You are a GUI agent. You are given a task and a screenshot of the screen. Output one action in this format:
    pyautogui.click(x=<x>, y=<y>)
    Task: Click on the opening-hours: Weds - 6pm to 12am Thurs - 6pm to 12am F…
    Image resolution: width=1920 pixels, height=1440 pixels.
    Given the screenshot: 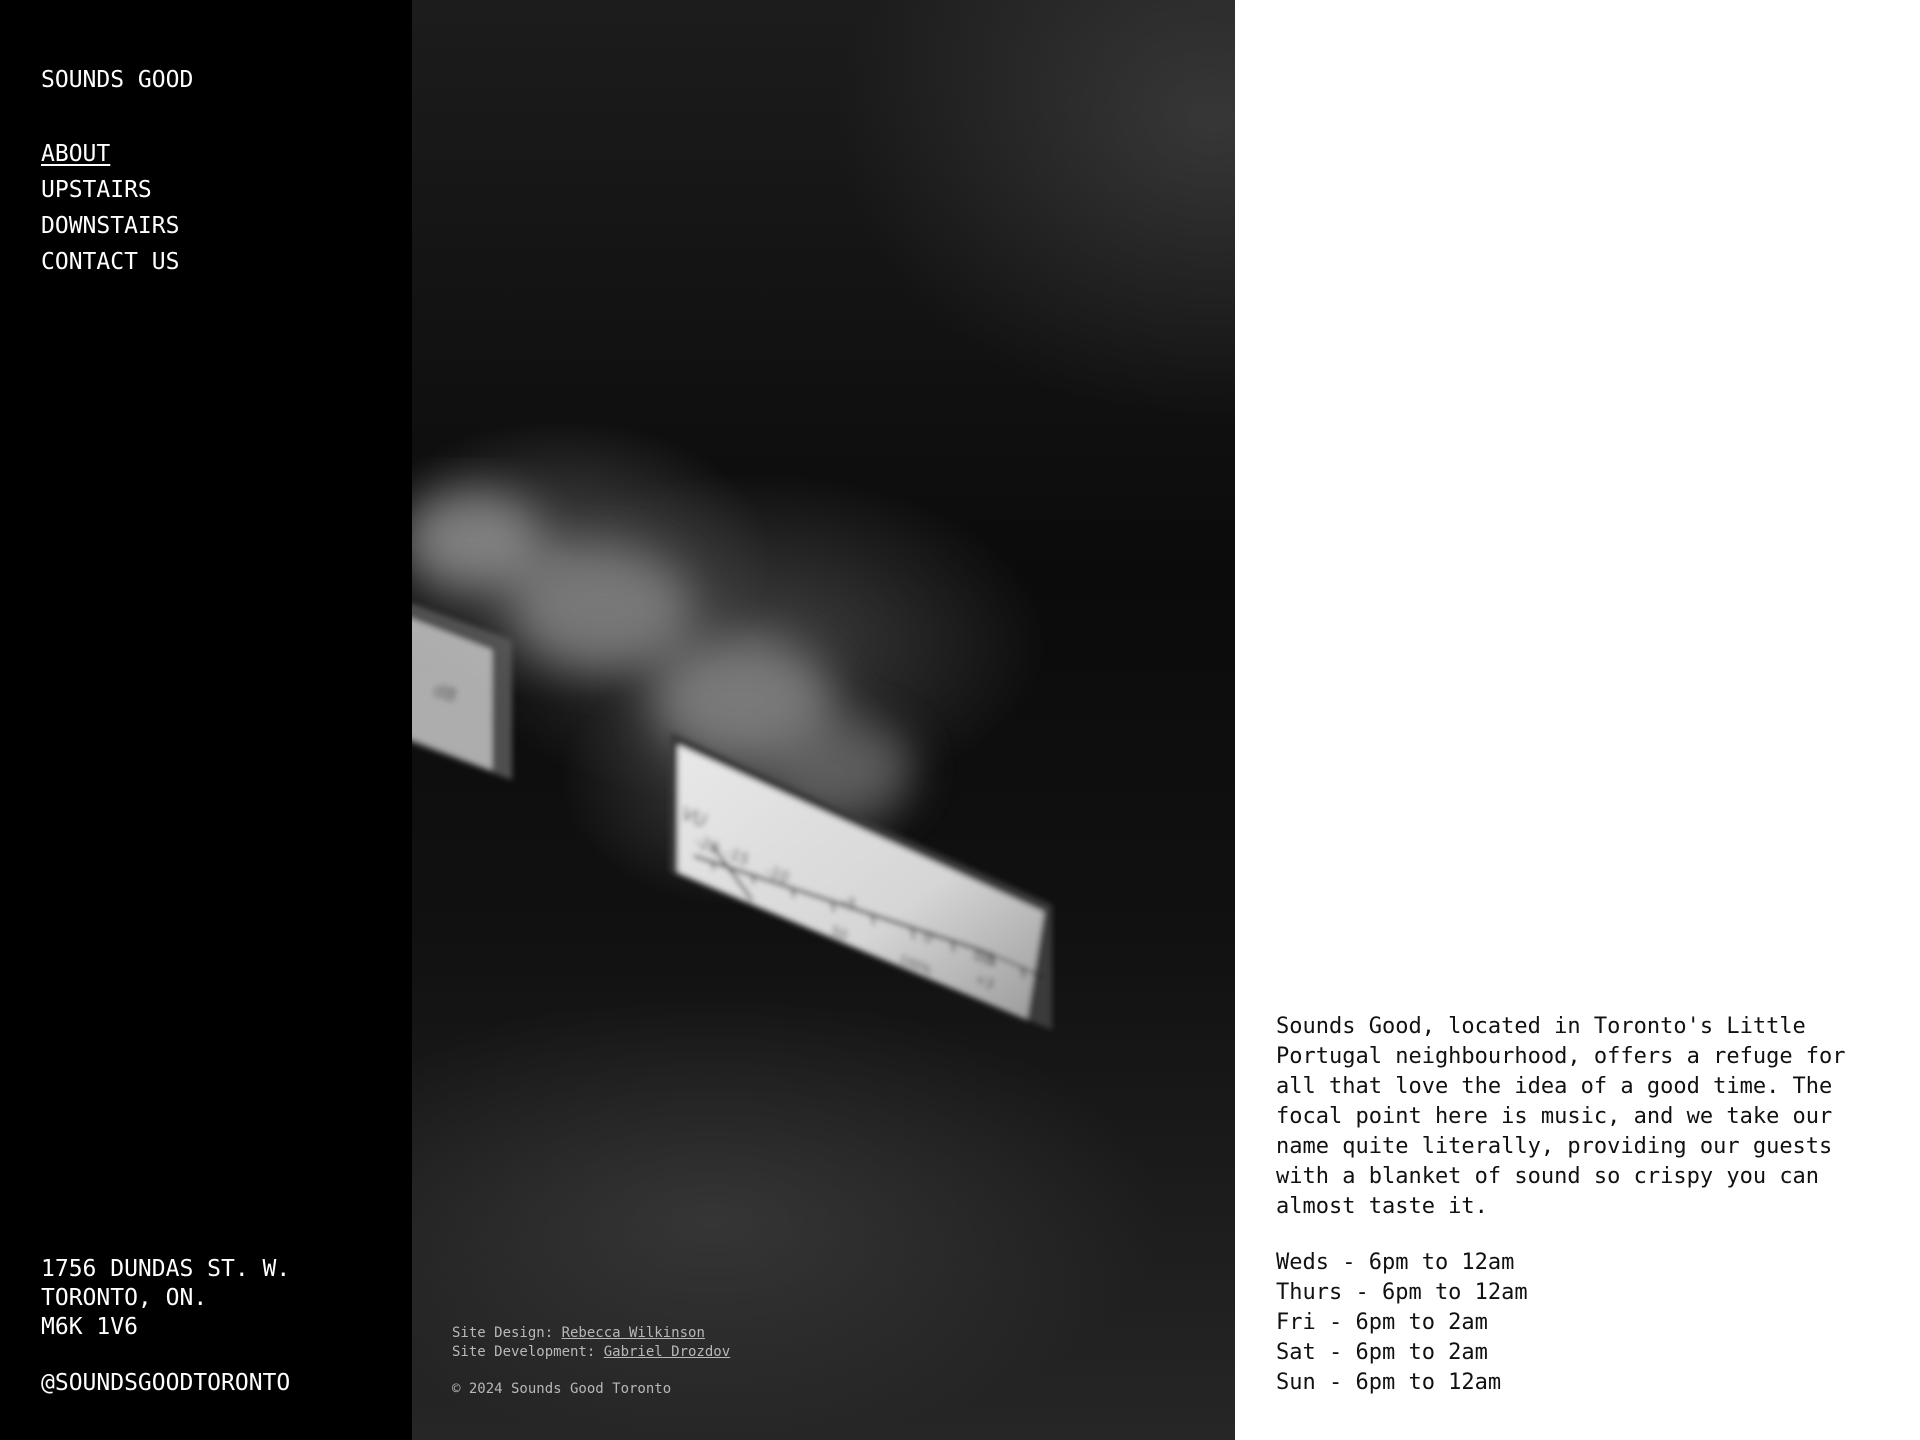 What is the action you would take?
    pyautogui.click(x=1402, y=1323)
    